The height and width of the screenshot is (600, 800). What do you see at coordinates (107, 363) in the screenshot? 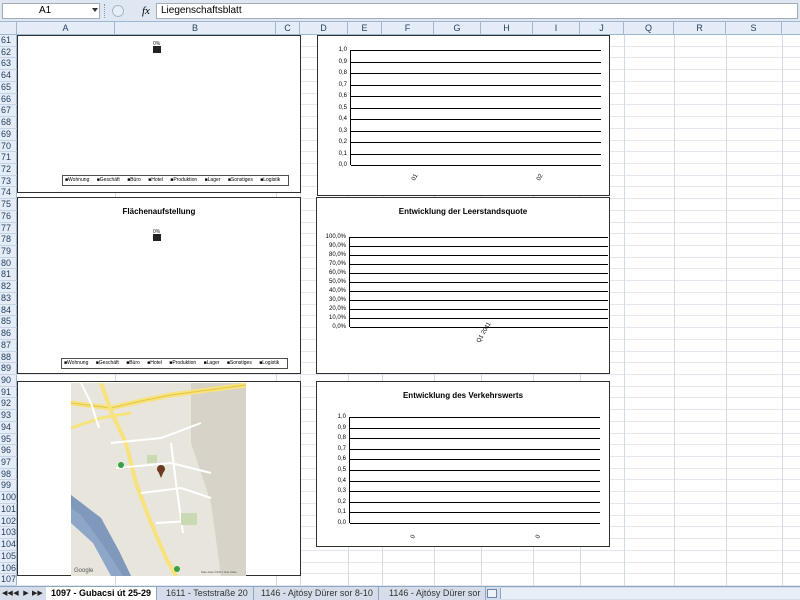
I see `legend-item: ■Geschäft` at bounding box center [107, 363].